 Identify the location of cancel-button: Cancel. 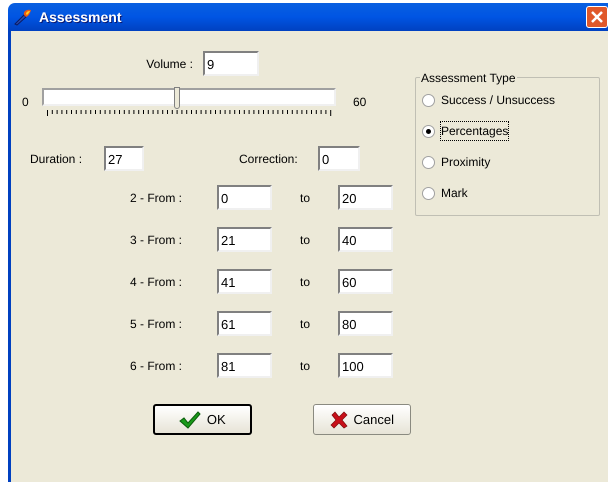
(361, 419).